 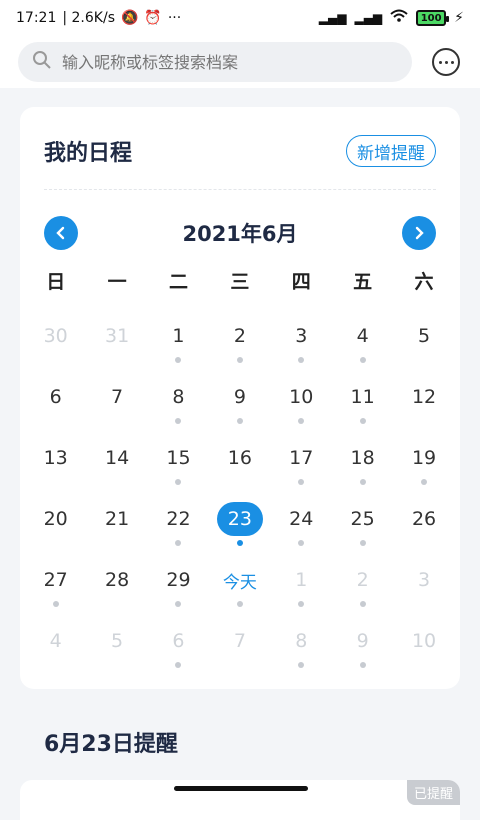 What do you see at coordinates (55, 532) in the screenshot?
I see `calendar-day: 20` at bounding box center [55, 532].